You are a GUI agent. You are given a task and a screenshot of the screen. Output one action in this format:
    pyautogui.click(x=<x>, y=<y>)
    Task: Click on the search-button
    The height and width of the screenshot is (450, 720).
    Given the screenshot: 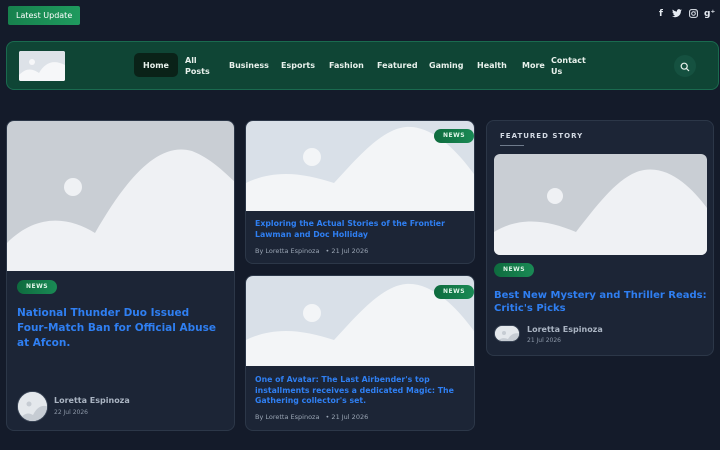 What is the action you would take?
    pyautogui.click(x=685, y=66)
    